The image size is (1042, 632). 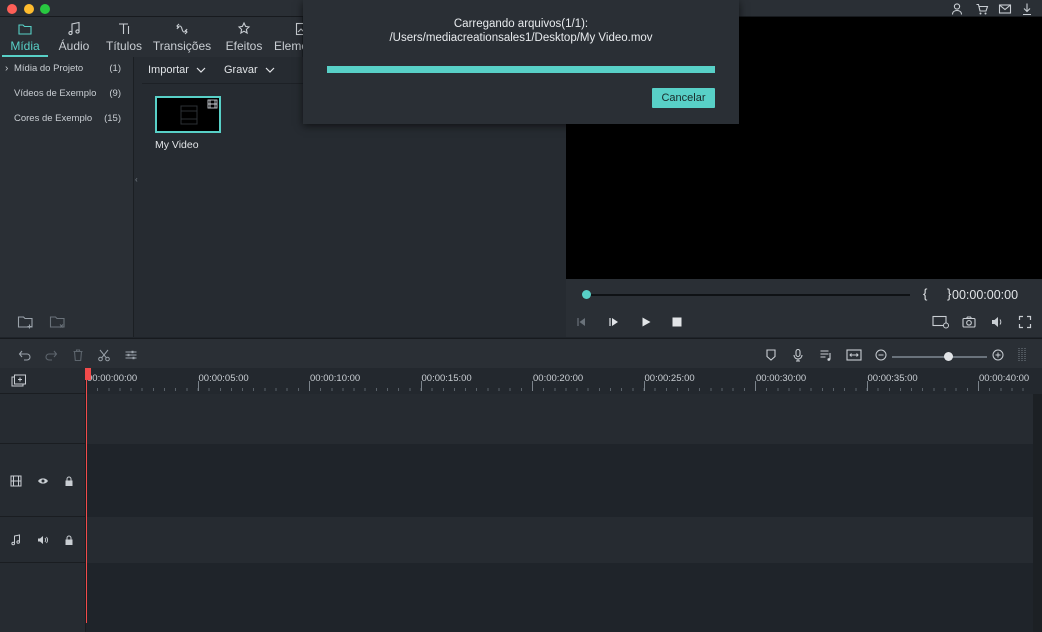 I want to click on loading-progress-bar, so click(x=521, y=69).